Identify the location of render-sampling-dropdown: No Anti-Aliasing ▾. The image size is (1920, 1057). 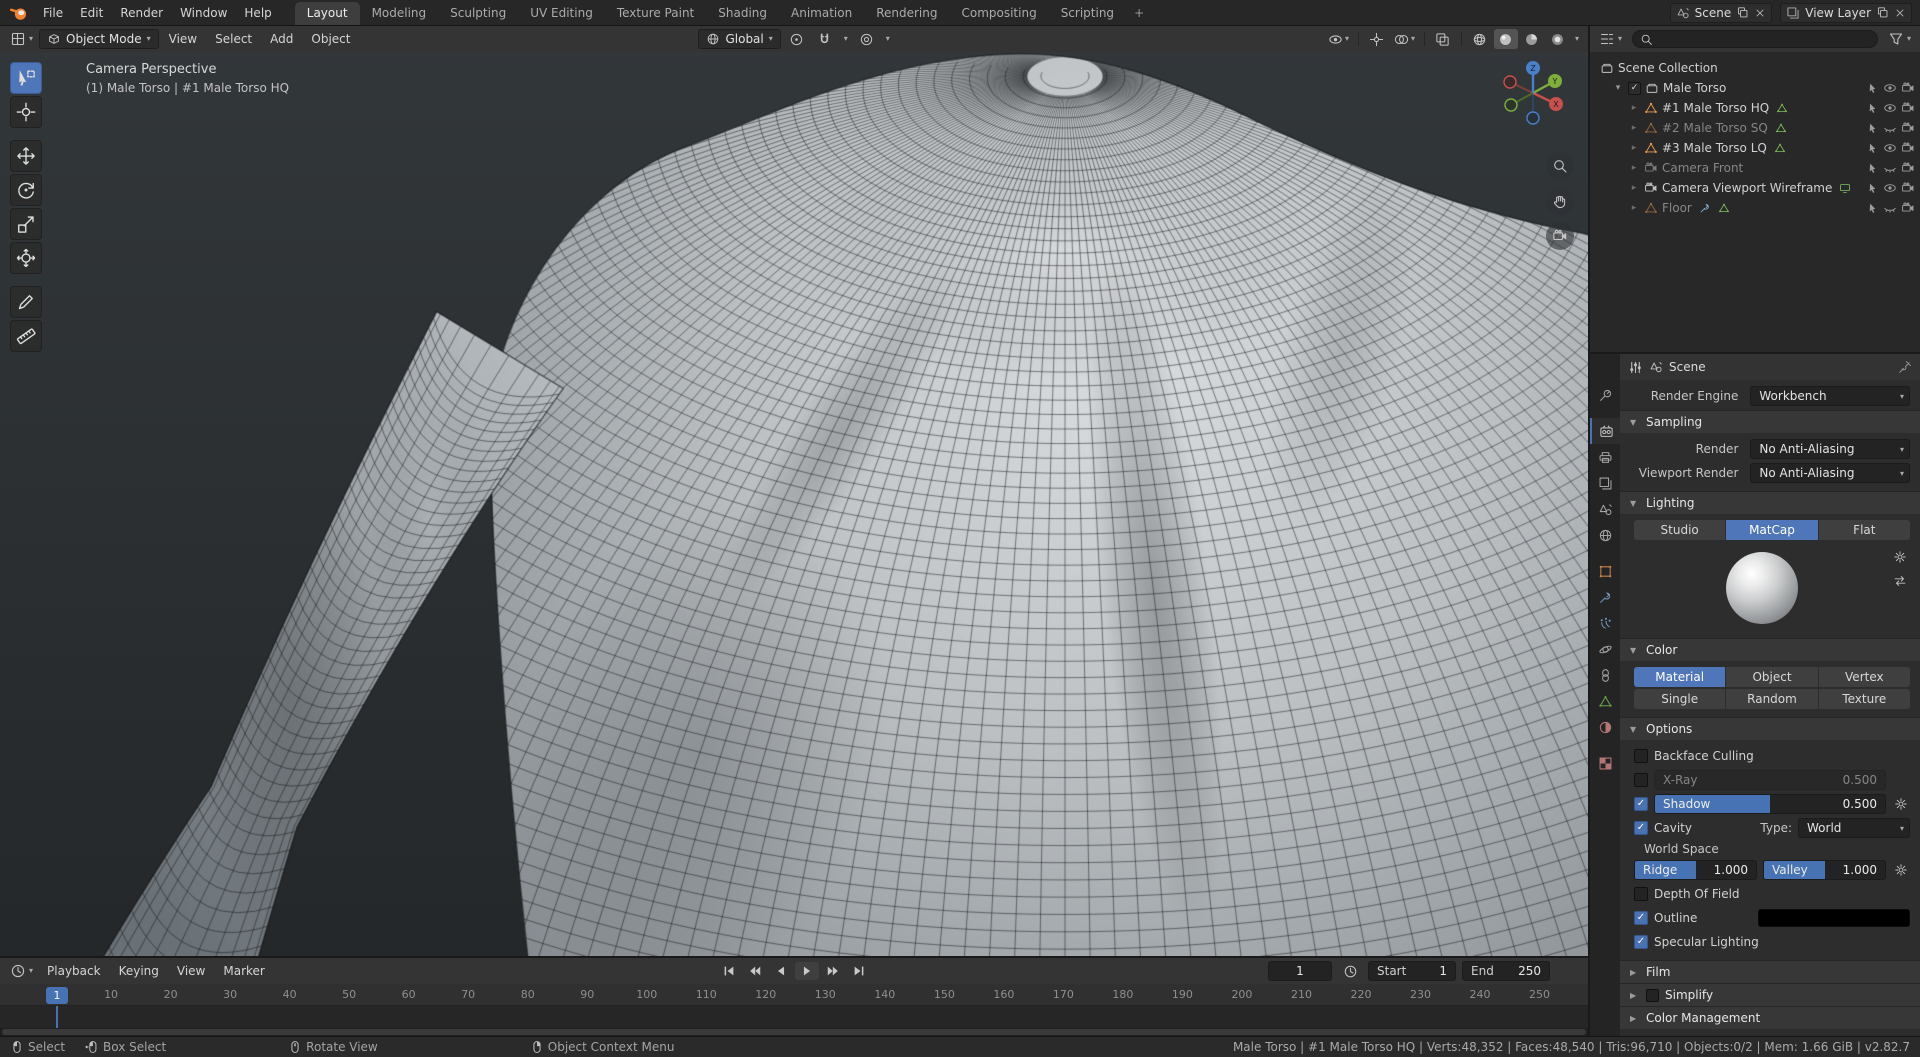
(1830, 449).